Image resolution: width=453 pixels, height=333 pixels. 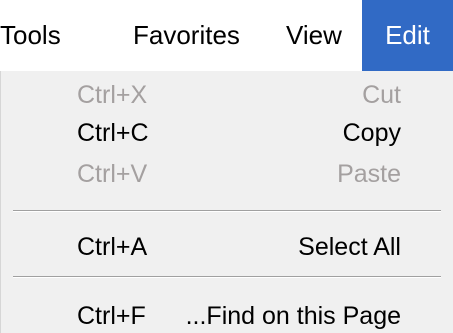 What do you see at coordinates (186, 35) in the screenshot?
I see `menu-favorites: Favorites` at bounding box center [186, 35].